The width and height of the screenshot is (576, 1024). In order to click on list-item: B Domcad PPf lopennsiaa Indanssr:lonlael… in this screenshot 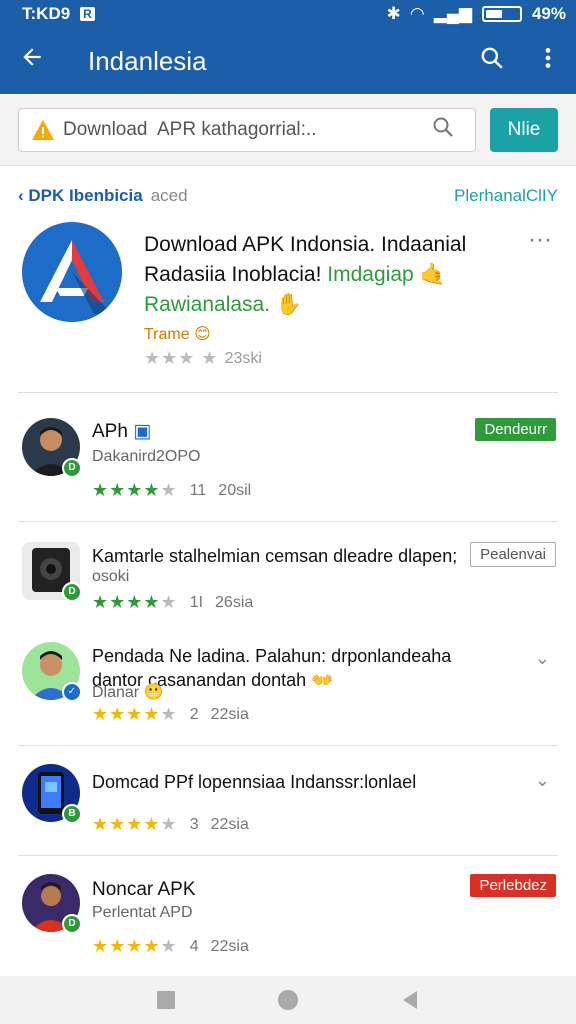, I will do `click(288, 810)`.